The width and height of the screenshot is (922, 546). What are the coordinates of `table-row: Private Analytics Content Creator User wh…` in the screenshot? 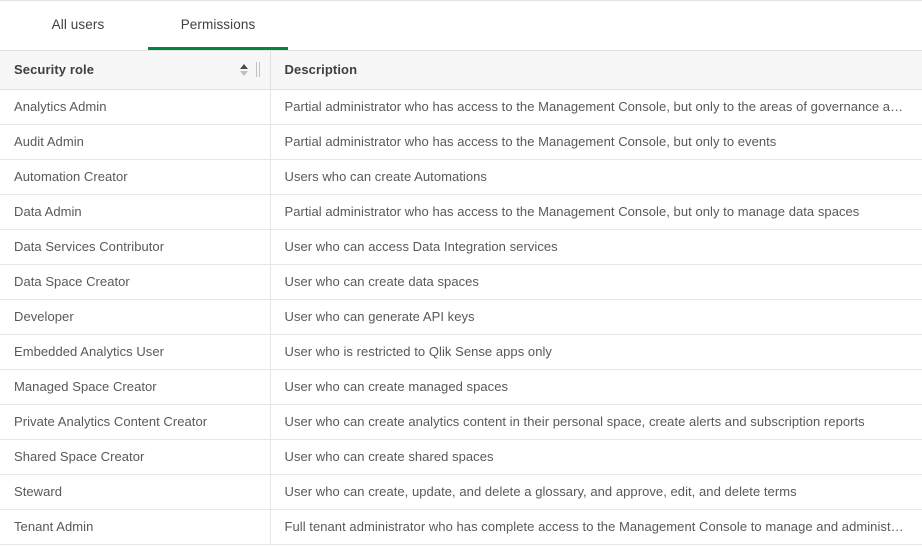 It's located at (461, 422).